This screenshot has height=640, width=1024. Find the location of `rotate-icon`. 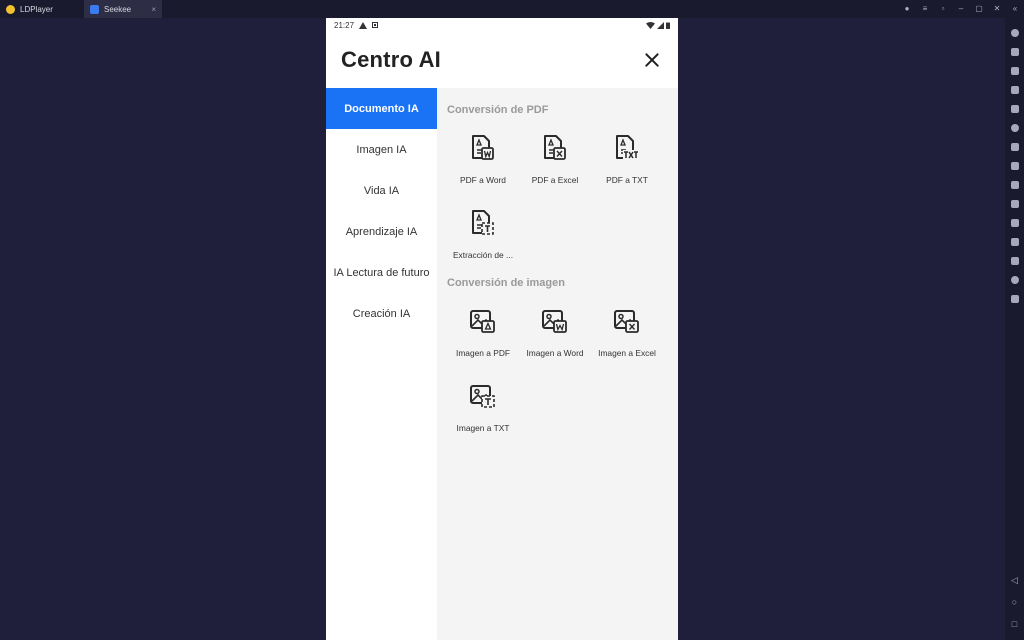

rotate-icon is located at coordinates (1014, 128).